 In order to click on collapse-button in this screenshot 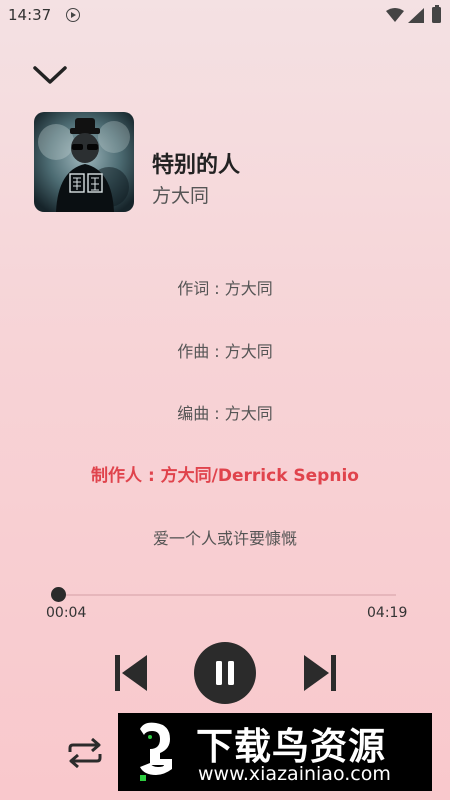, I will do `click(50, 76)`.